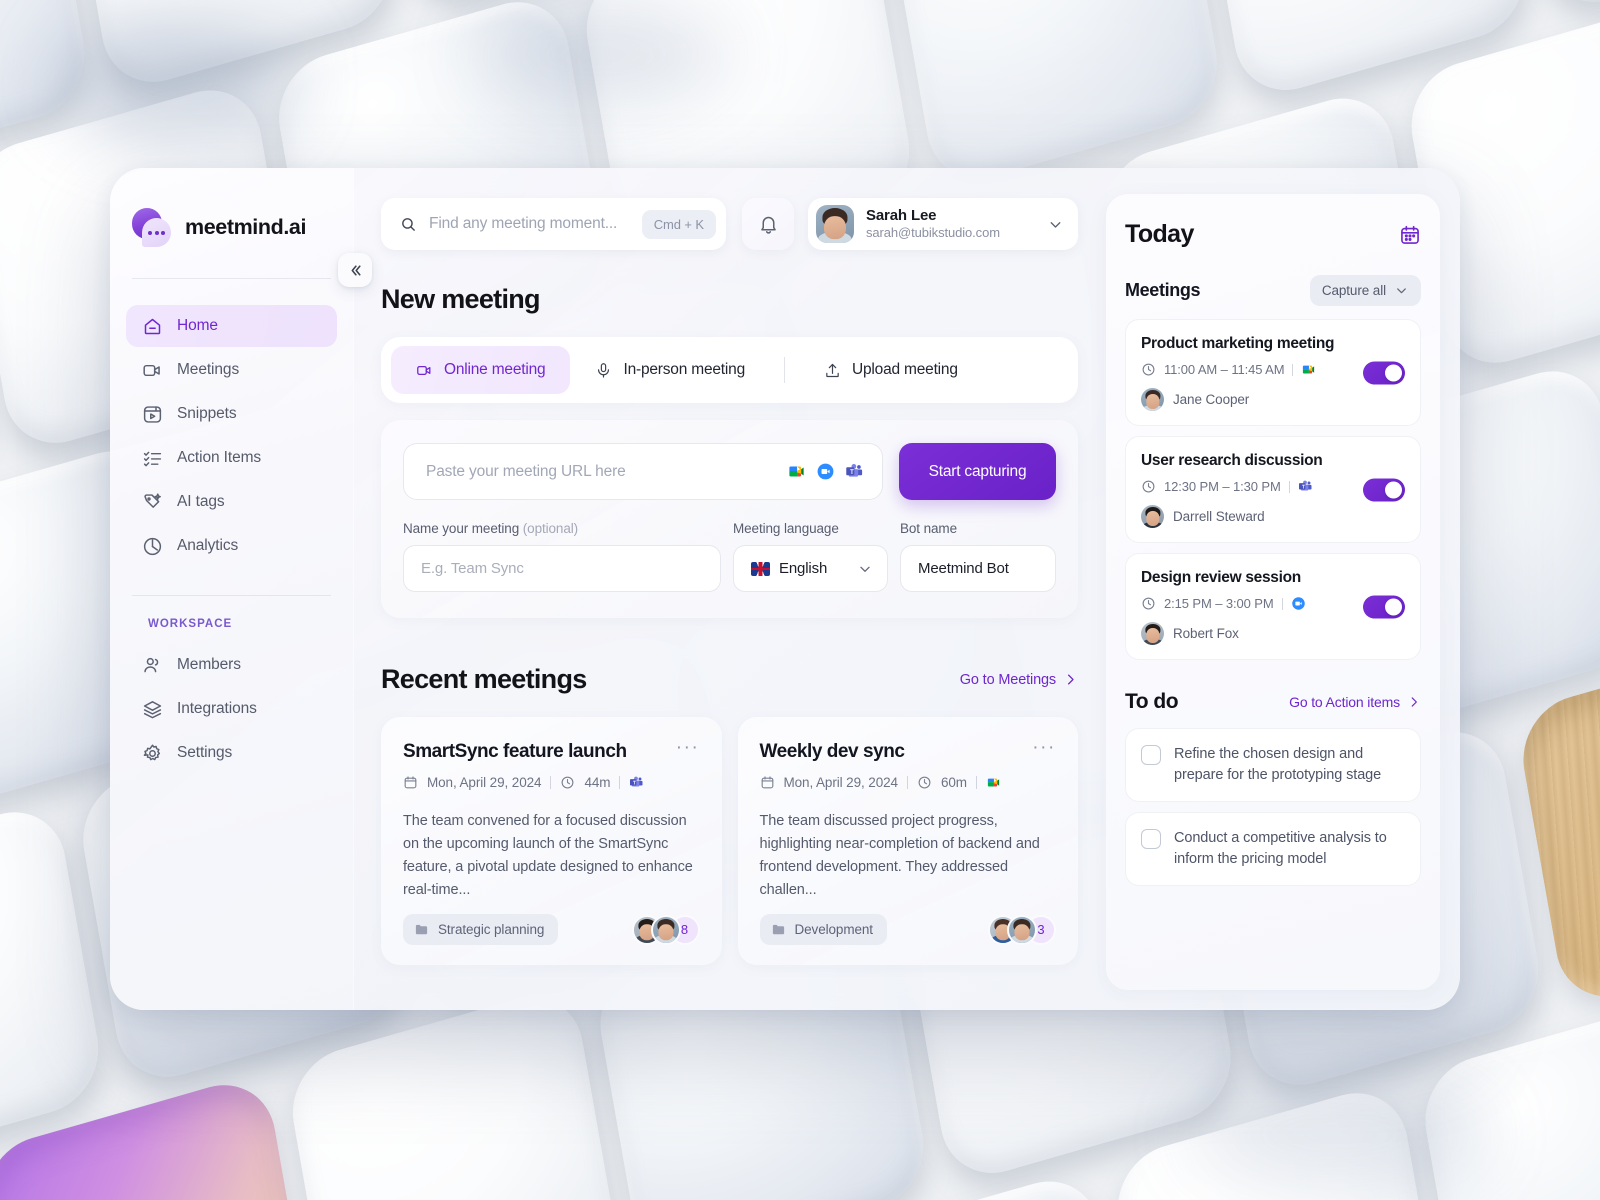  What do you see at coordinates (231, 458) in the screenshot?
I see `sidebar-item-action-items: Action Items` at bounding box center [231, 458].